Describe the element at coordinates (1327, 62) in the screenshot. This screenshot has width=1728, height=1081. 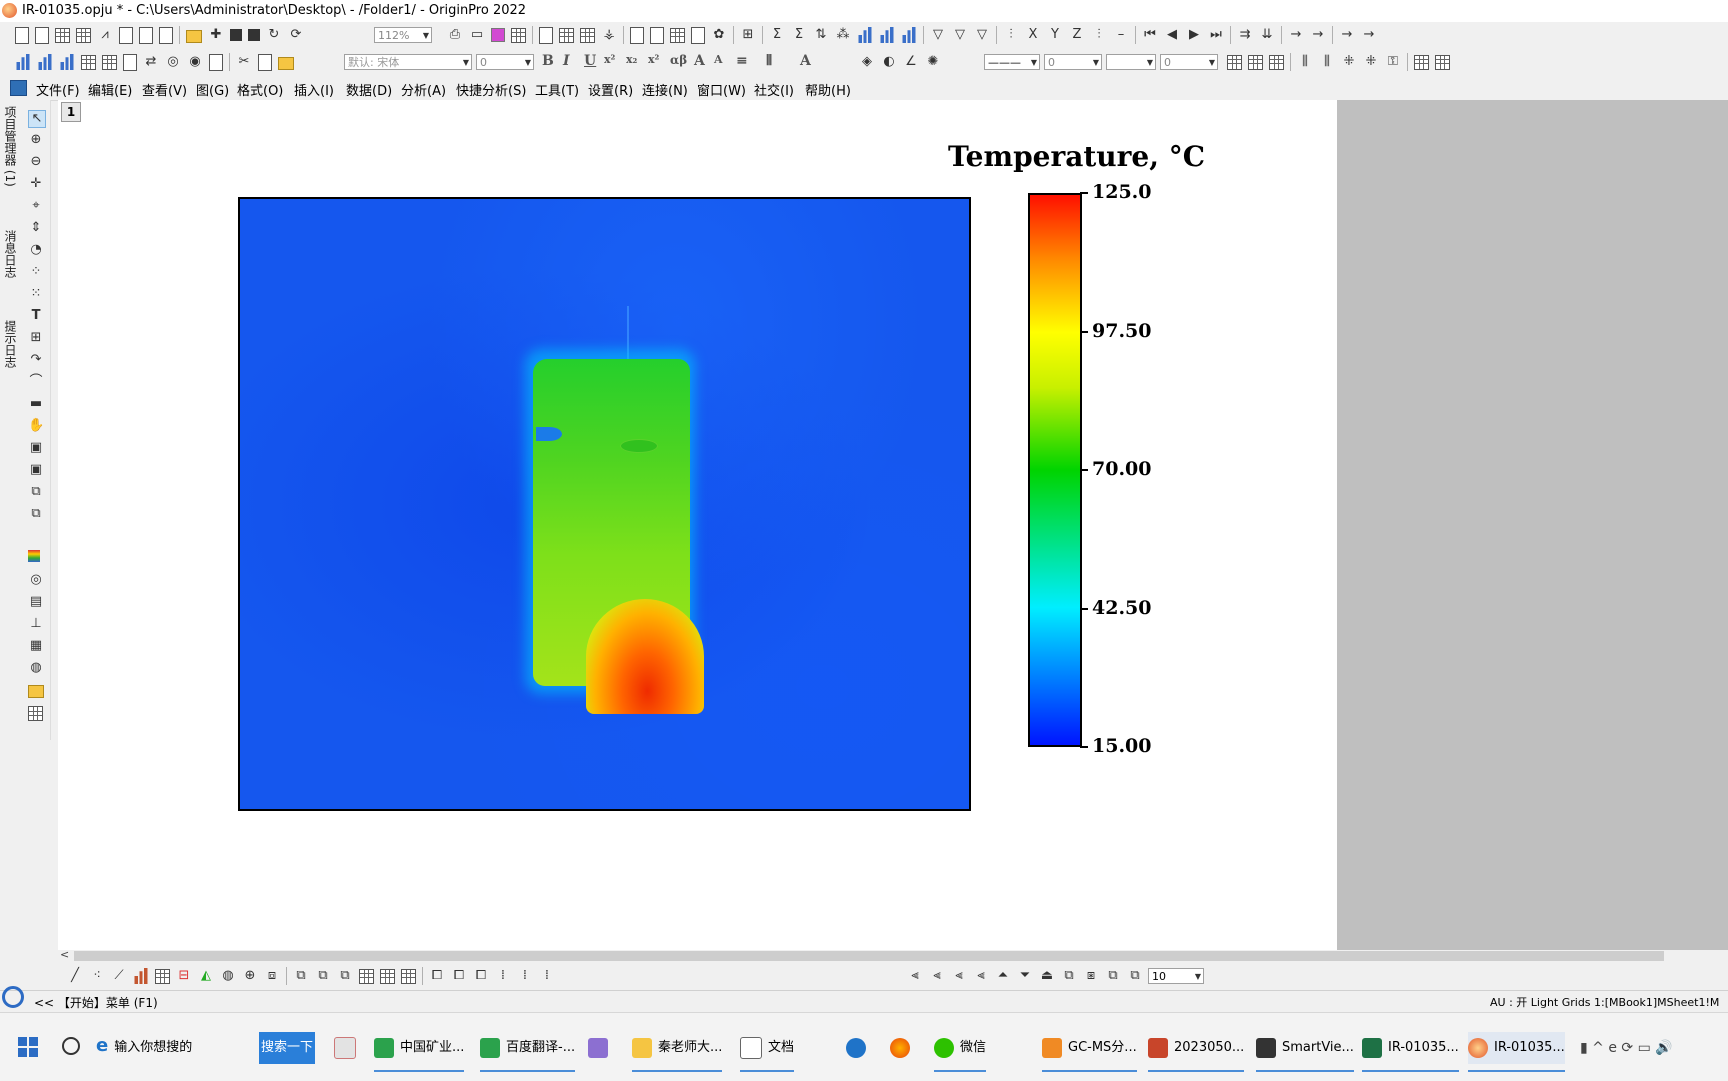
I see `unmerge-icon: ⫼` at that location.